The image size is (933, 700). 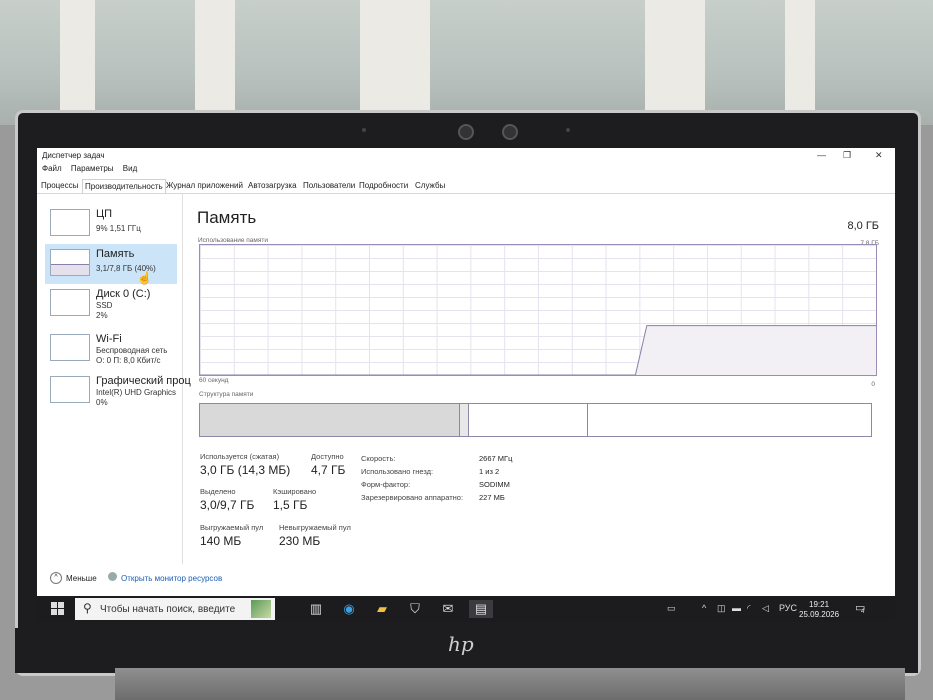 I want to click on meet-now-icon: ◫, so click(x=721, y=608).